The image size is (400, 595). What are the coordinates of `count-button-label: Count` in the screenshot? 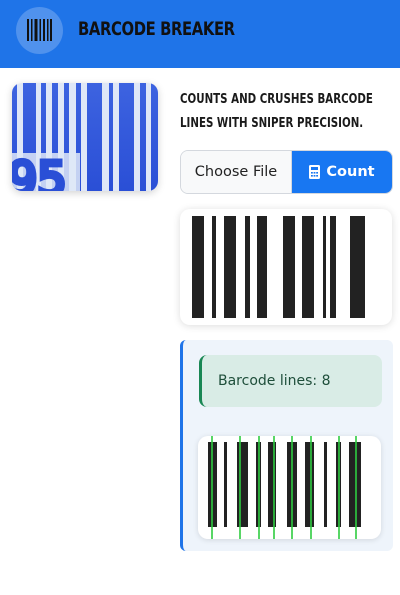 It's located at (350, 172).